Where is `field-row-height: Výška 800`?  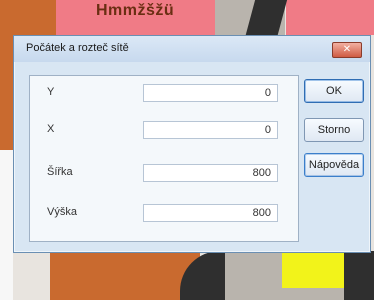 field-row-height: Výška 800 is located at coordinates (174, 214).